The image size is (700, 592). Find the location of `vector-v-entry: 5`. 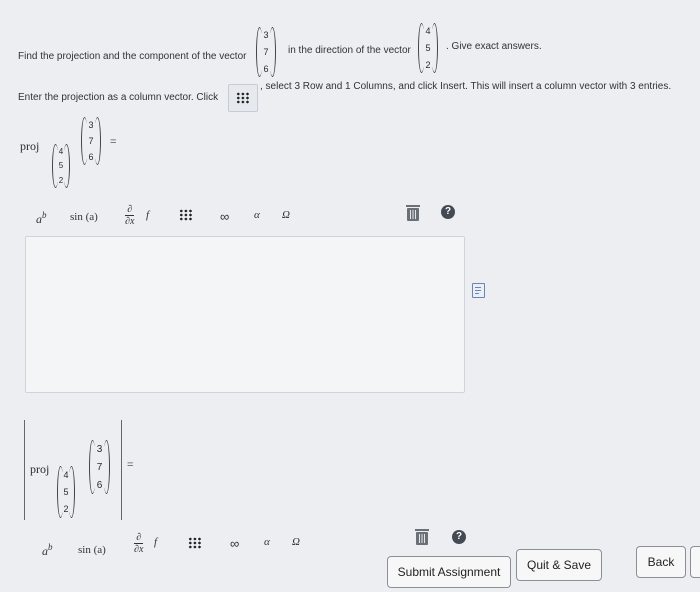

vector-v-entry: 5 is located at coordinates (428, 47).